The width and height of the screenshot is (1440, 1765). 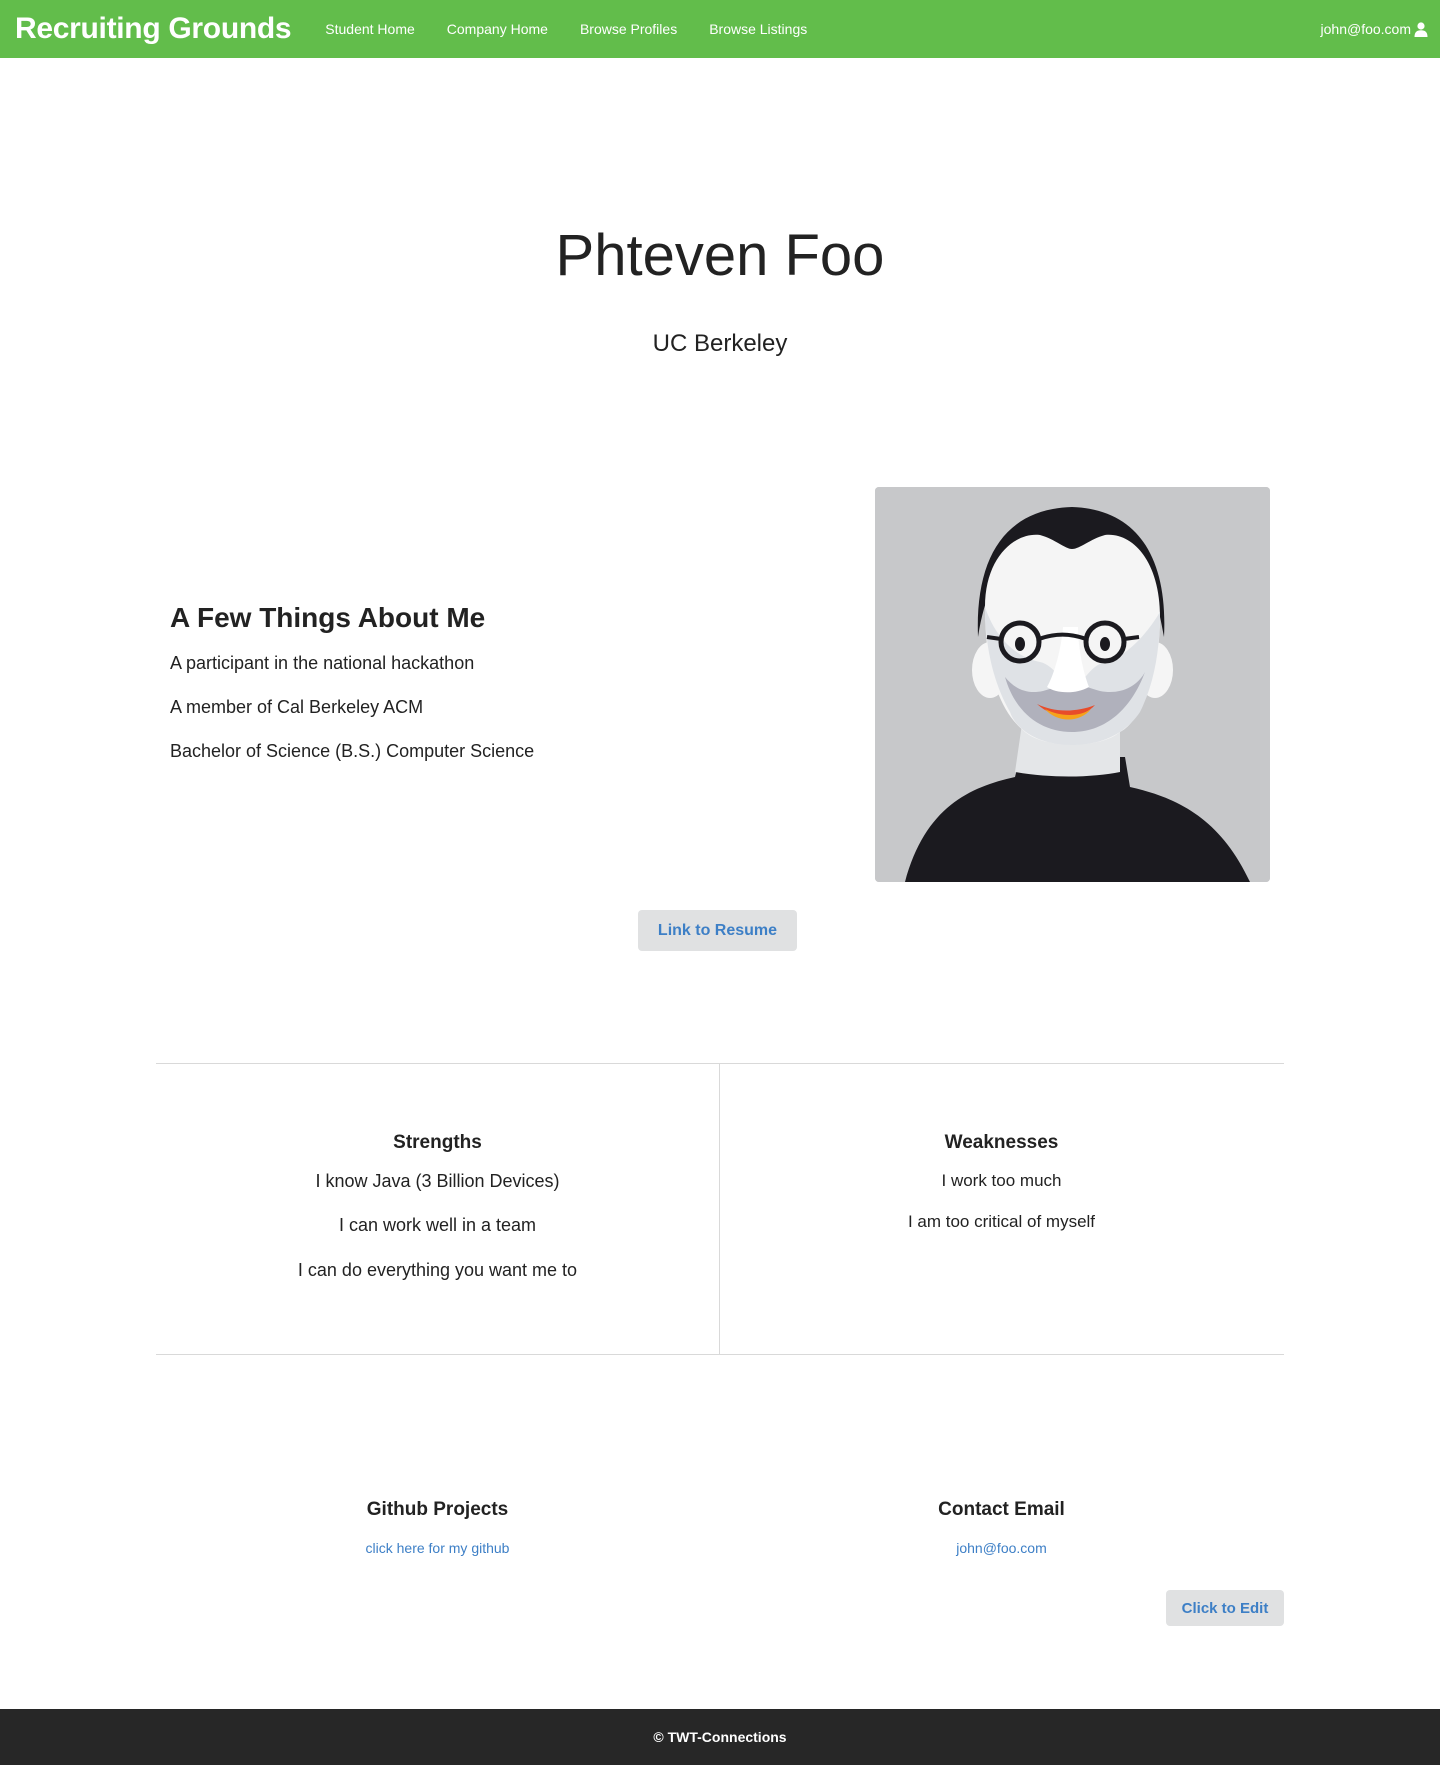 I want to click on strength-item: I can work well in a team, so click(x=437, y=1225).